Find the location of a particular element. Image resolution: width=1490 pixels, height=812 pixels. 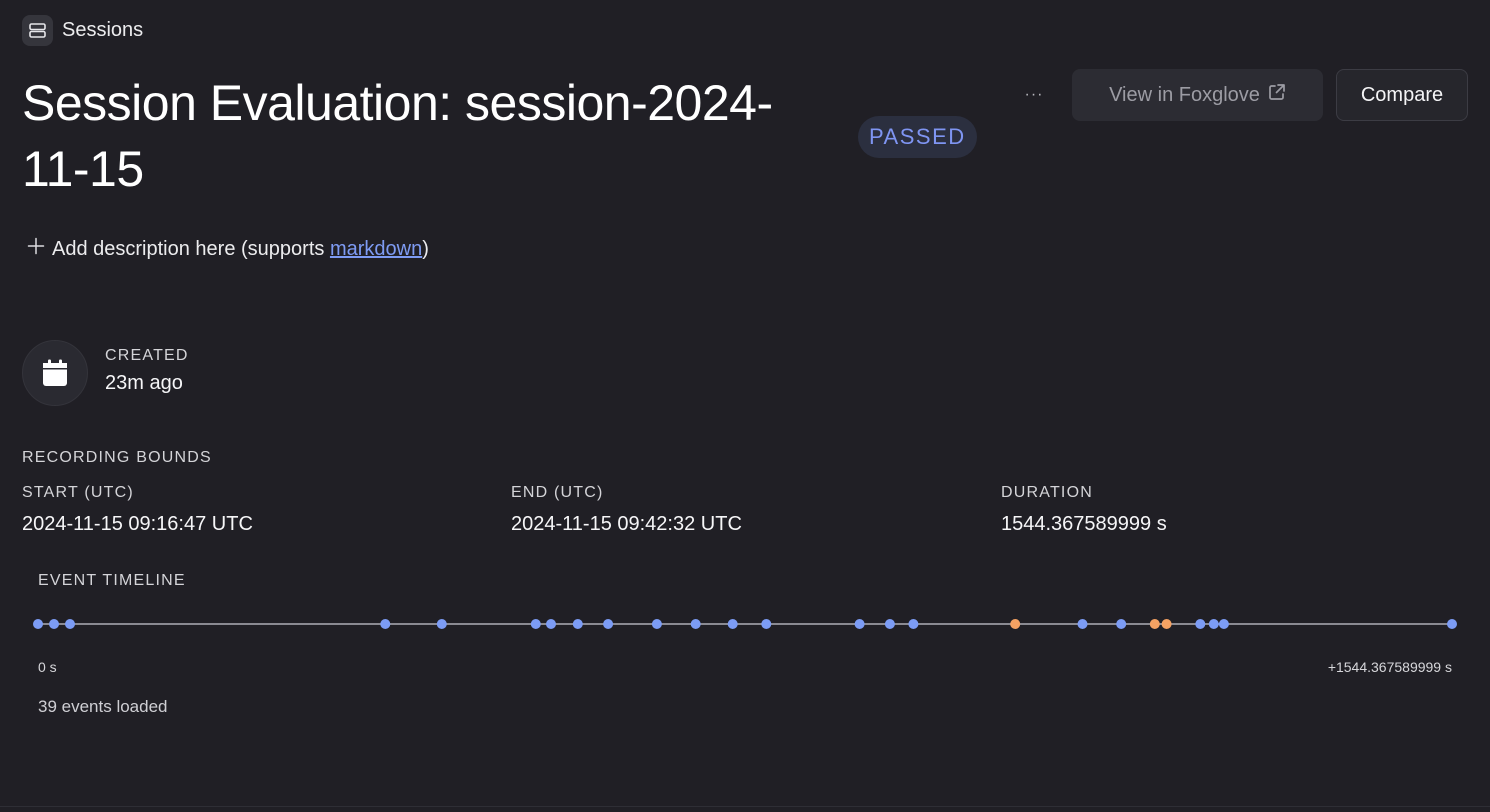

created-label: CREATED is located at coordinates (147, 355).